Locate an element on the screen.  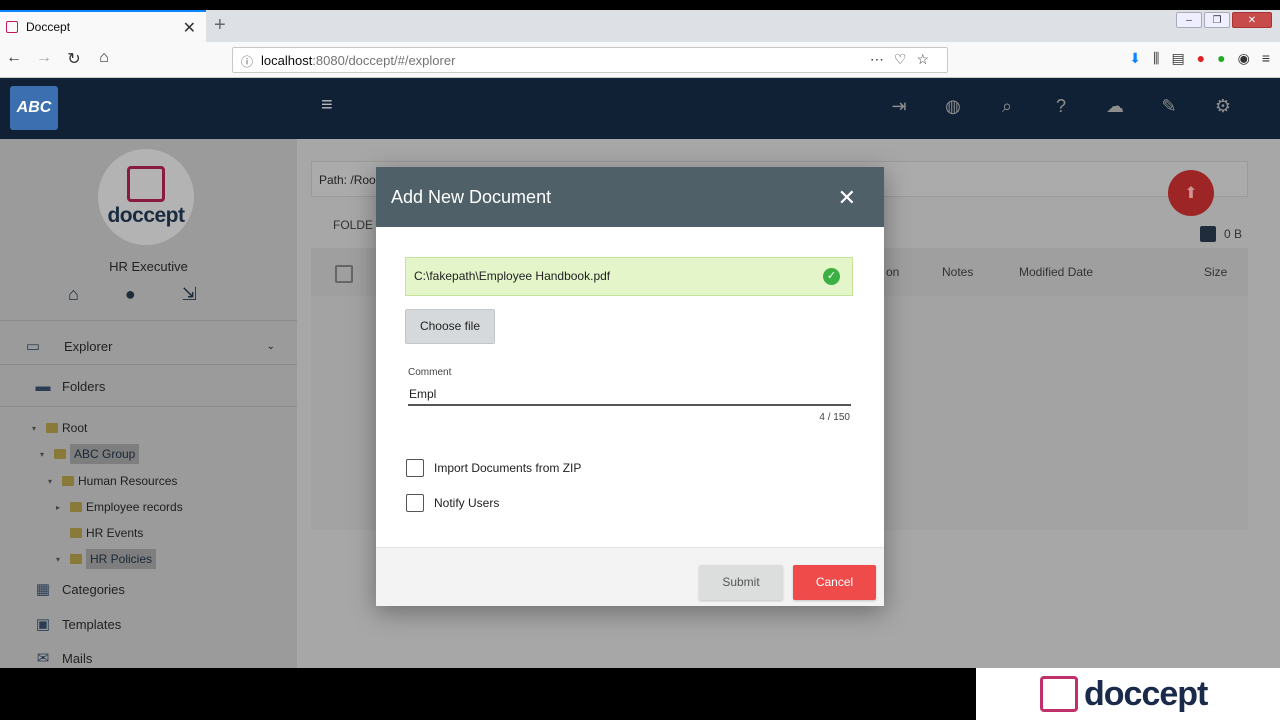
sidebar-item-label: Folders is located at coordinates (84, 386).